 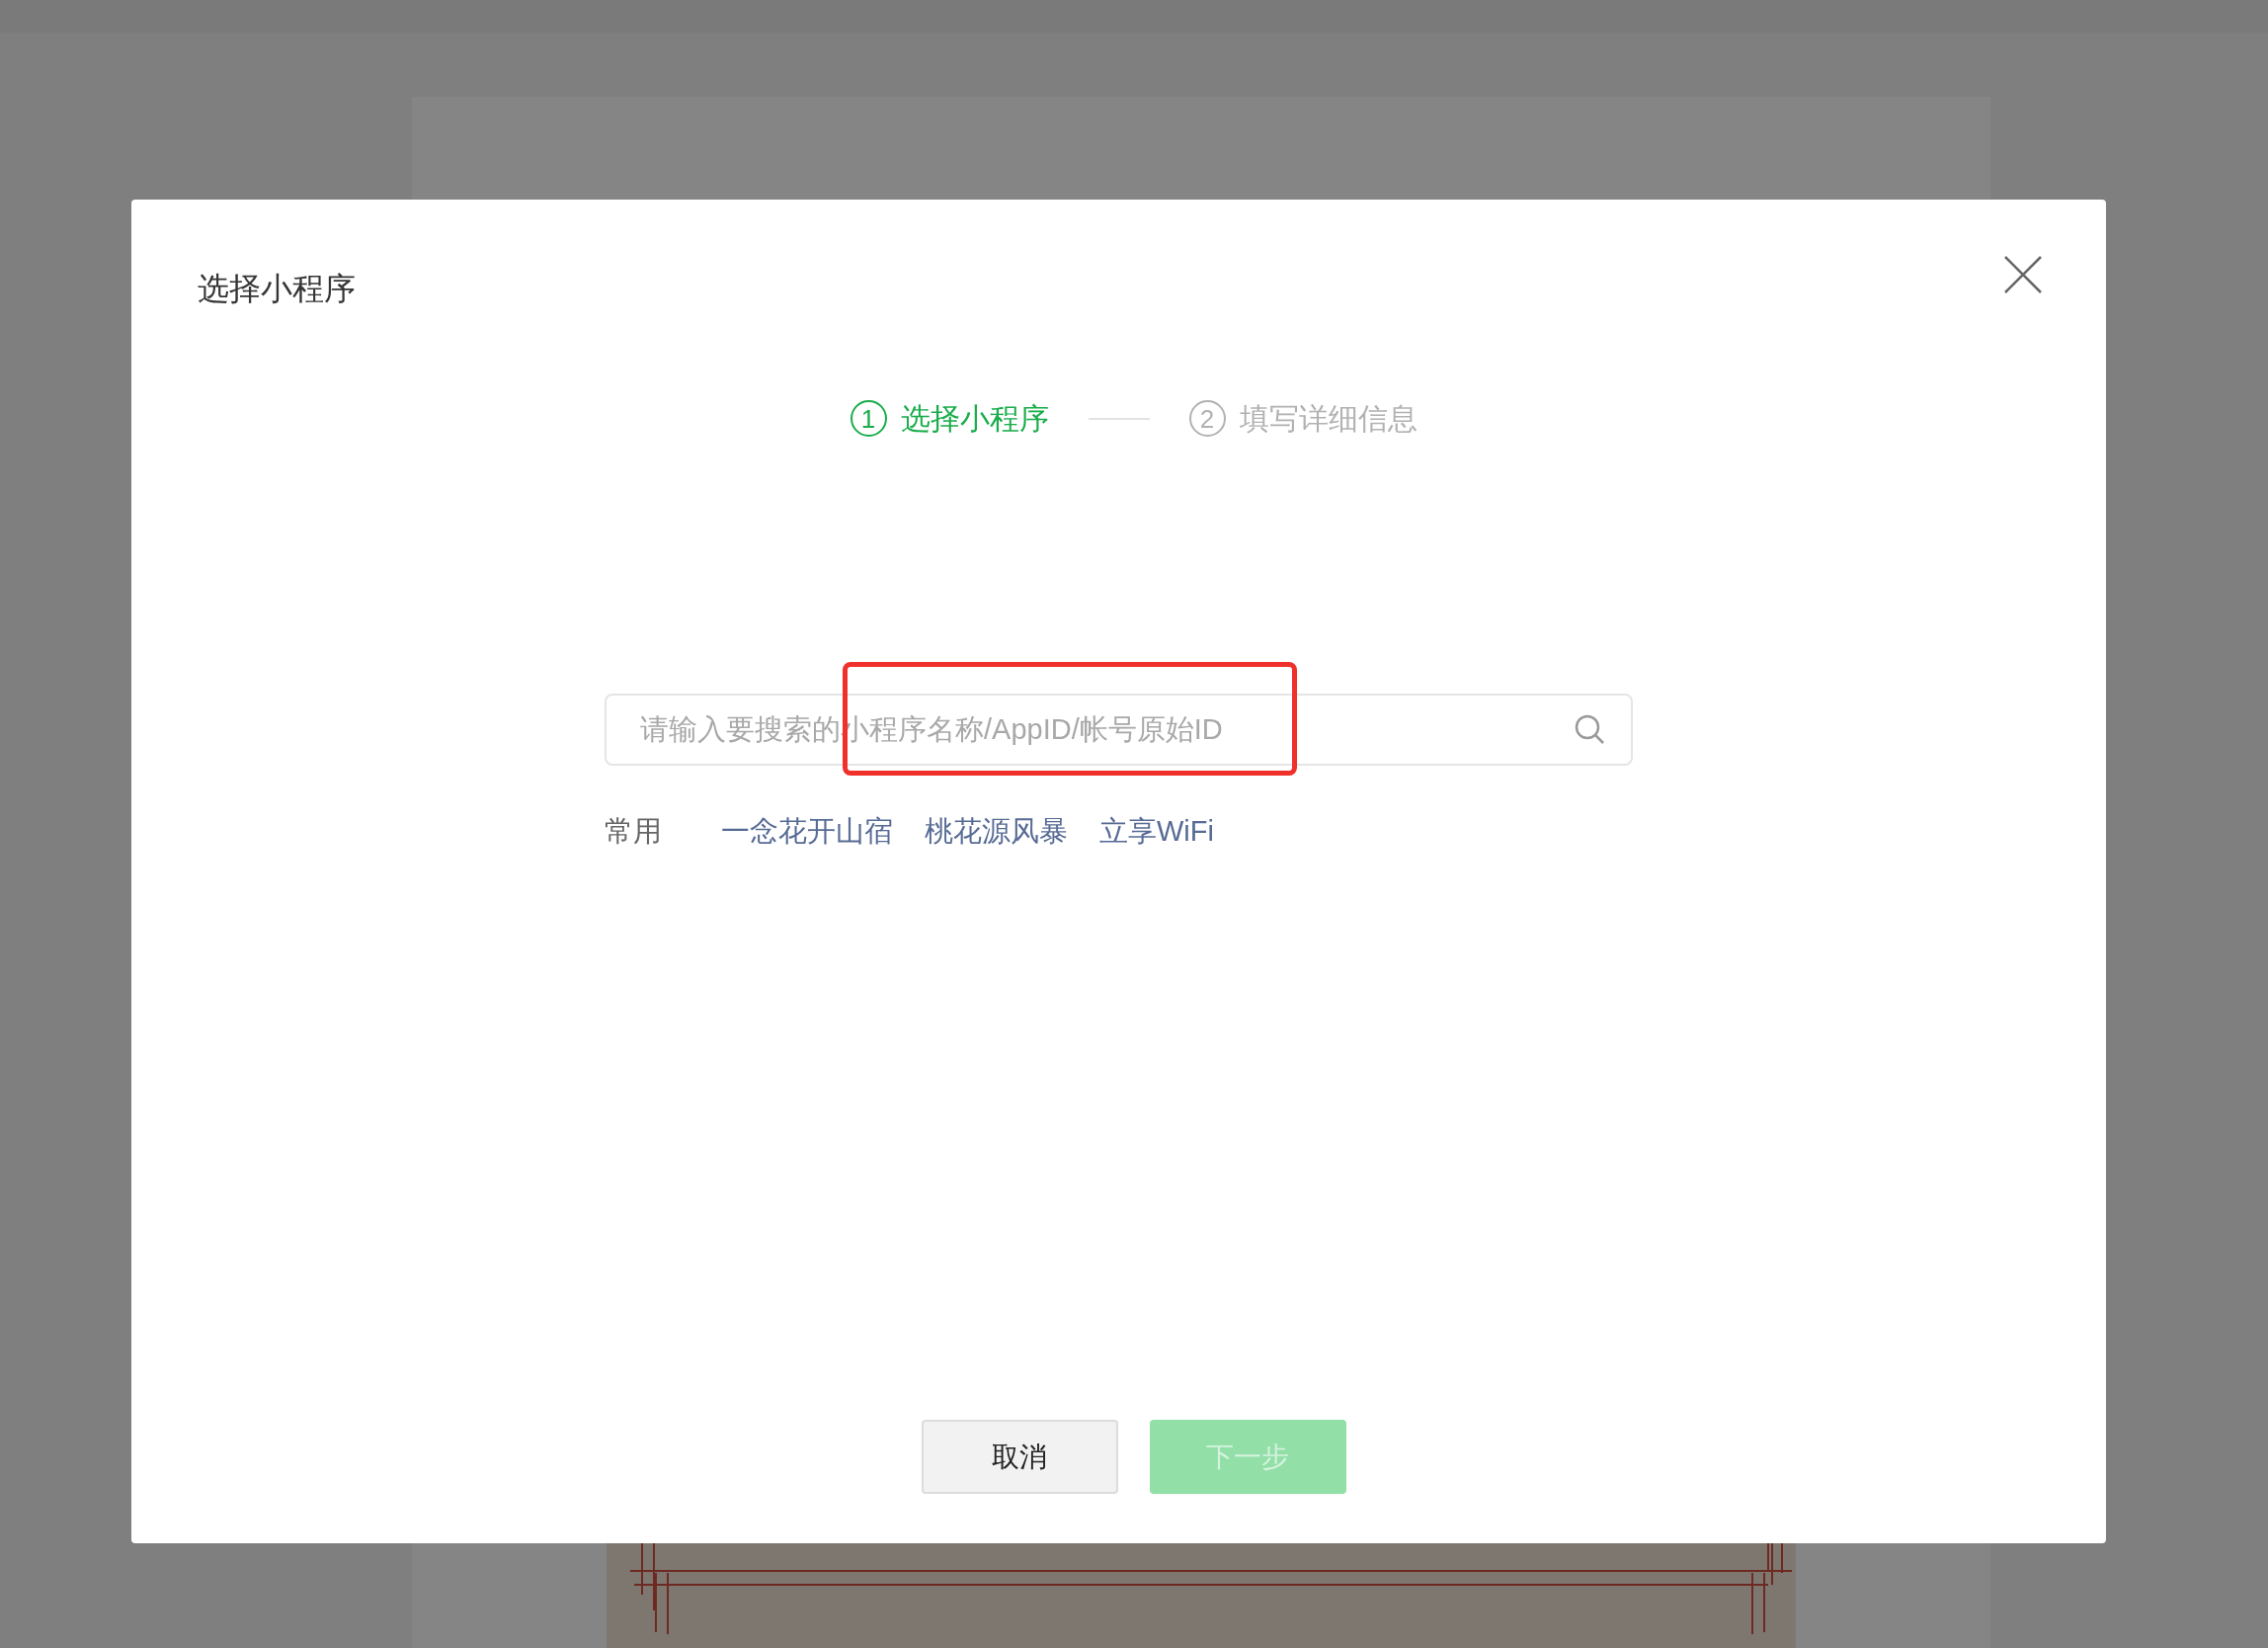 What do you see at coordinates (1207, 419) in the screenshot?
I see `step-number: 2` at bounding box center [1207, 419].